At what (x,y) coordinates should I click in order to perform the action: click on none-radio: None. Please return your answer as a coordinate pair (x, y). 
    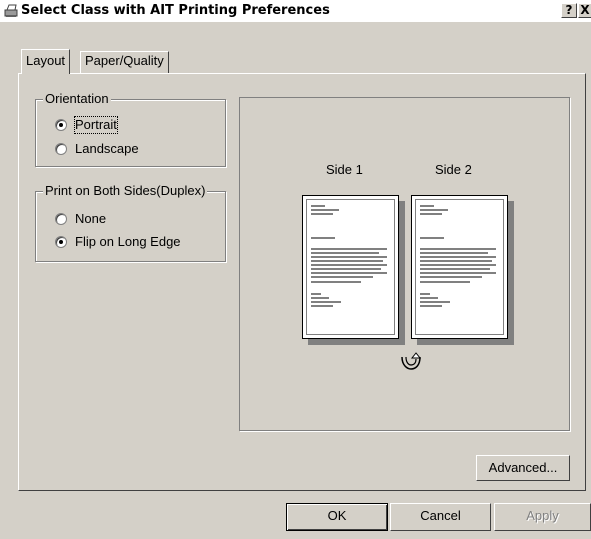
    Looking at the image, I should click on (95, 219).